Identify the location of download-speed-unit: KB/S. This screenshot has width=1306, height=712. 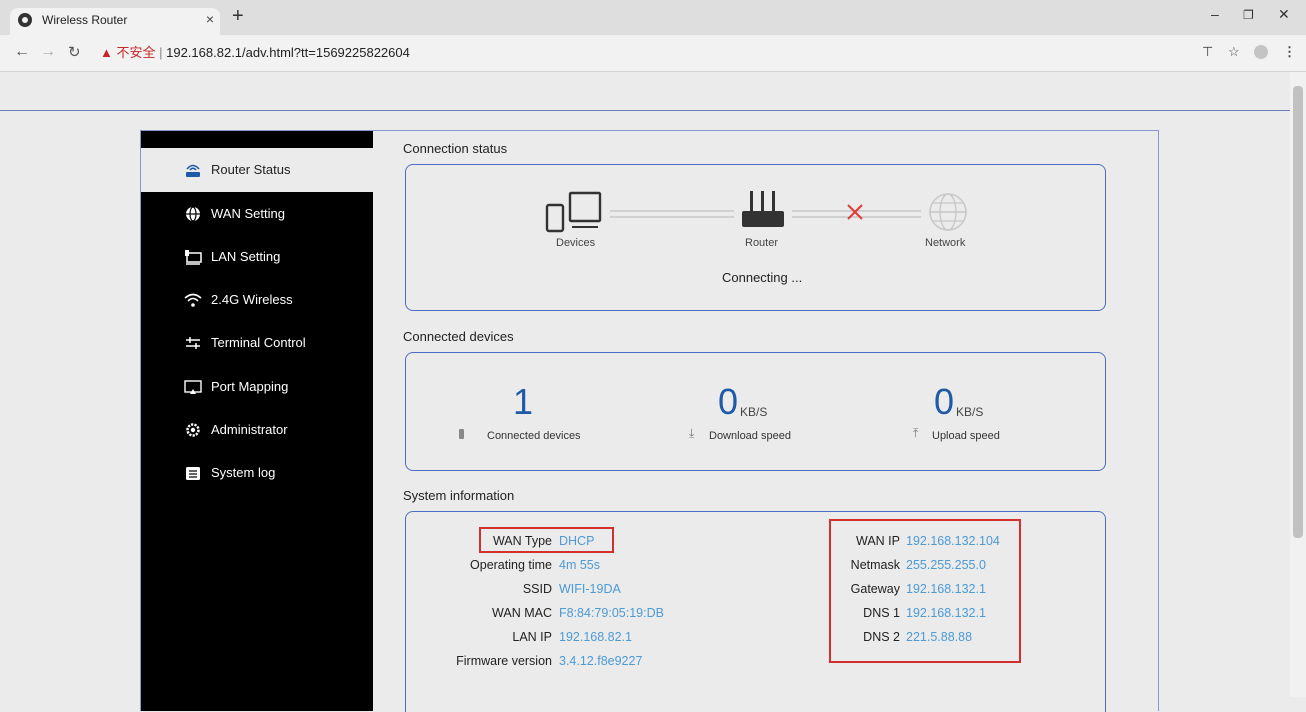
(754, 412).